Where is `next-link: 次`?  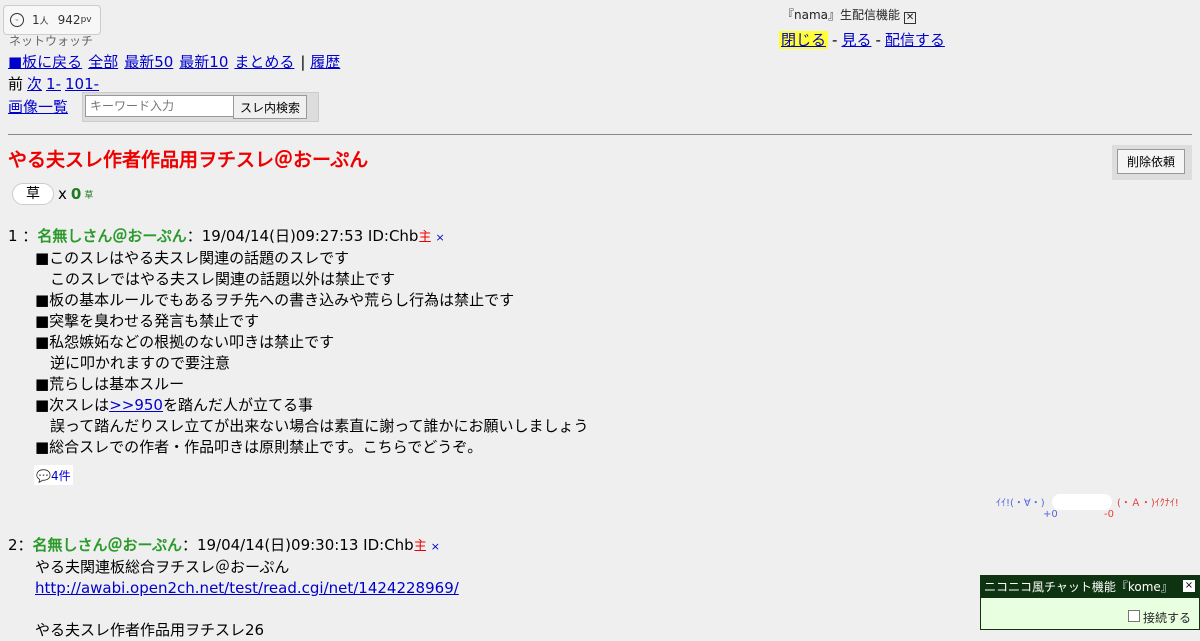 next-link: 次 is located at coordinates (34, 84).